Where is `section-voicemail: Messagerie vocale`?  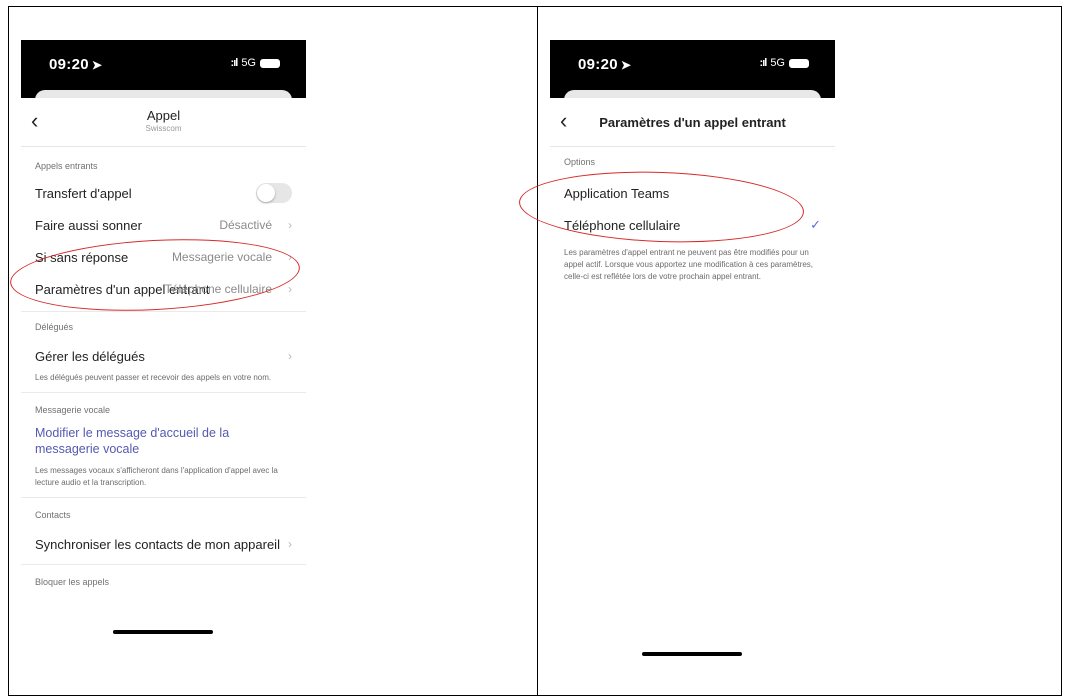 section-voicemail: Messagerie vocale is located at coordinates (73, 410).